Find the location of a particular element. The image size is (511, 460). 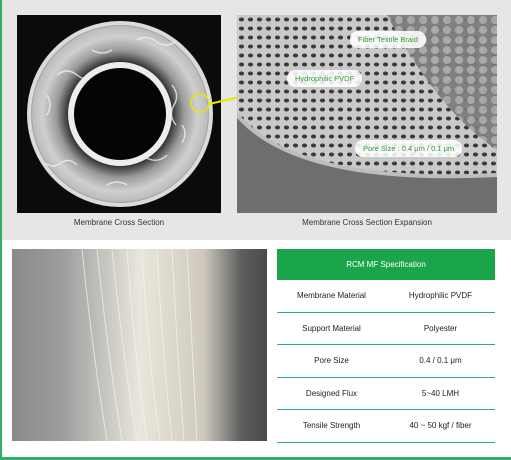

fiber-textile-braid-label: Fiber Textile Braid is located at coordinates (388, 39).